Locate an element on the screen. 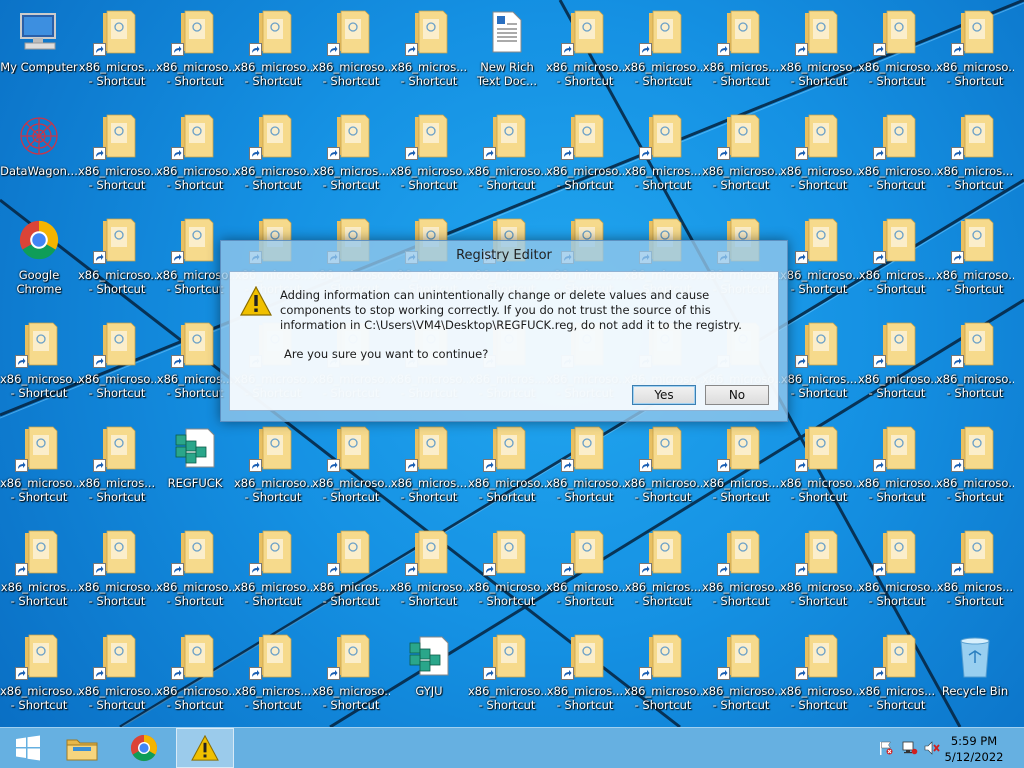  yes-button: Yes is located at coordinates (664, 395).